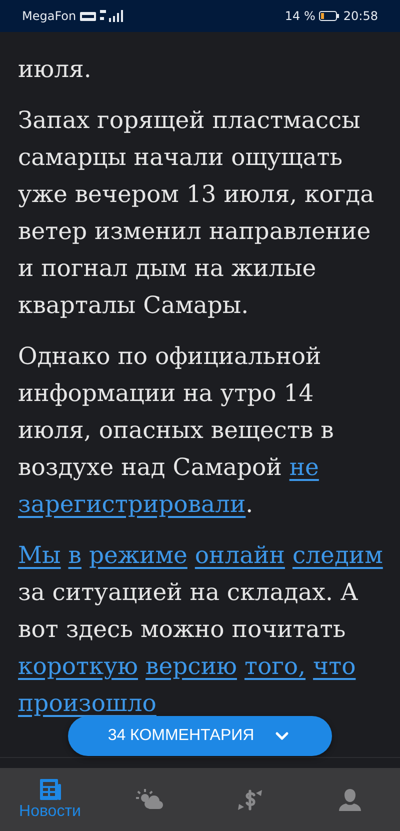 The height and width of the screenshot is (831, 400). What do you see at coordinates (39, 555) in the screenshot?
I see `article-link: Мы` at bounding box center [39, 555].